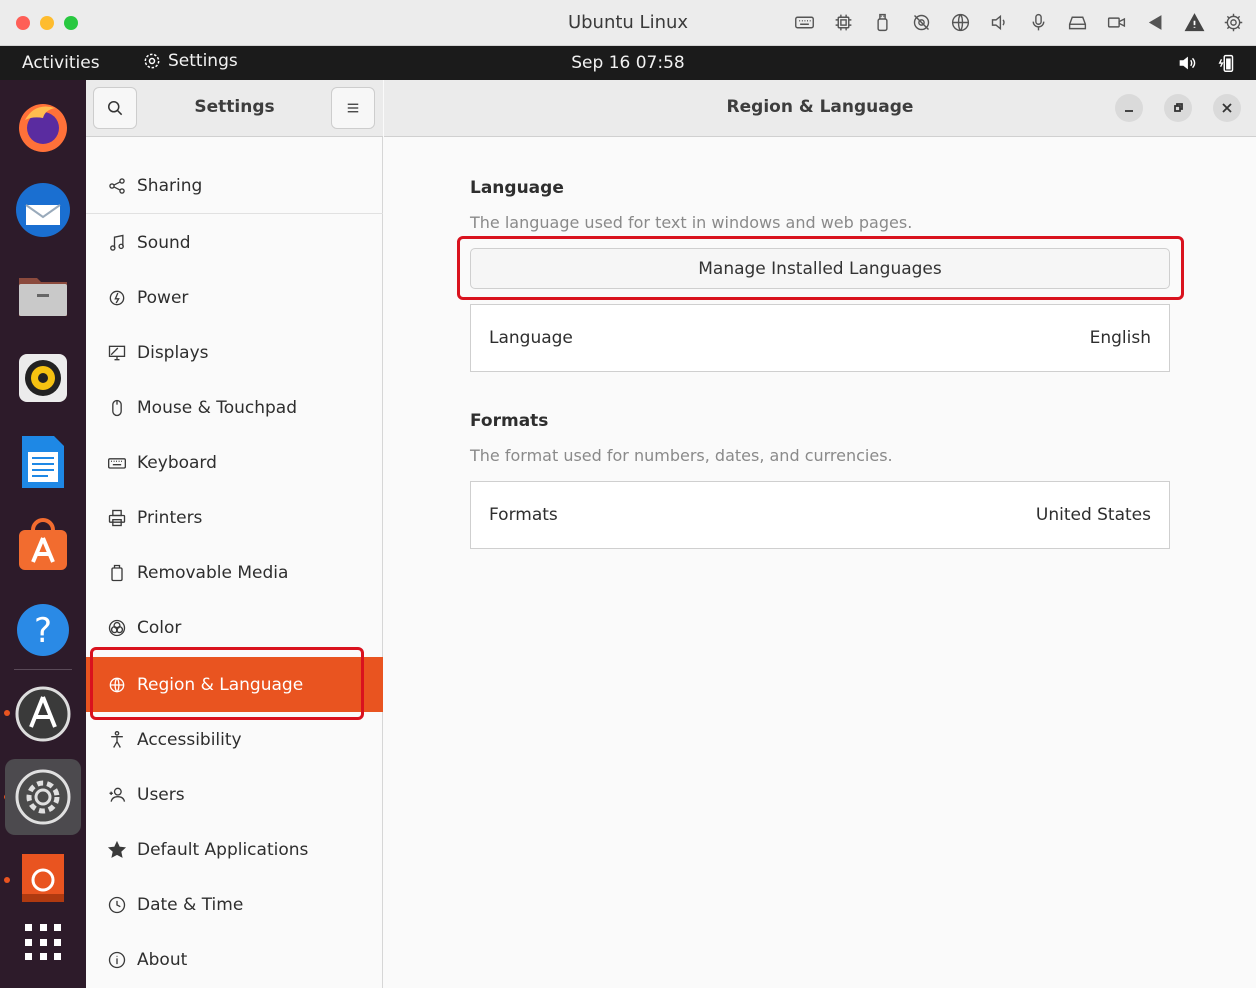  I want to click on sidebar-item-mouse-touchpad: Mouse & Touchpad, so click(234, 407).